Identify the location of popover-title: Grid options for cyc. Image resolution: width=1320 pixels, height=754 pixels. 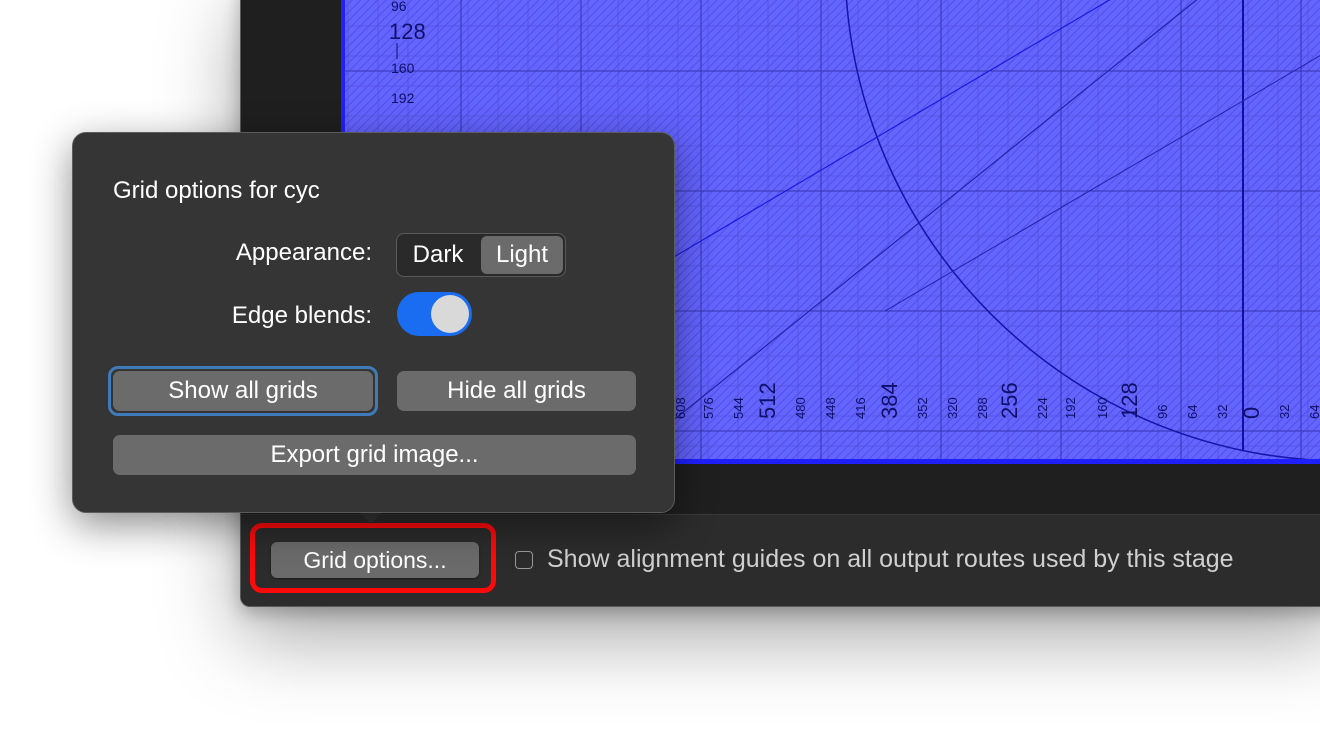
(216, 190).